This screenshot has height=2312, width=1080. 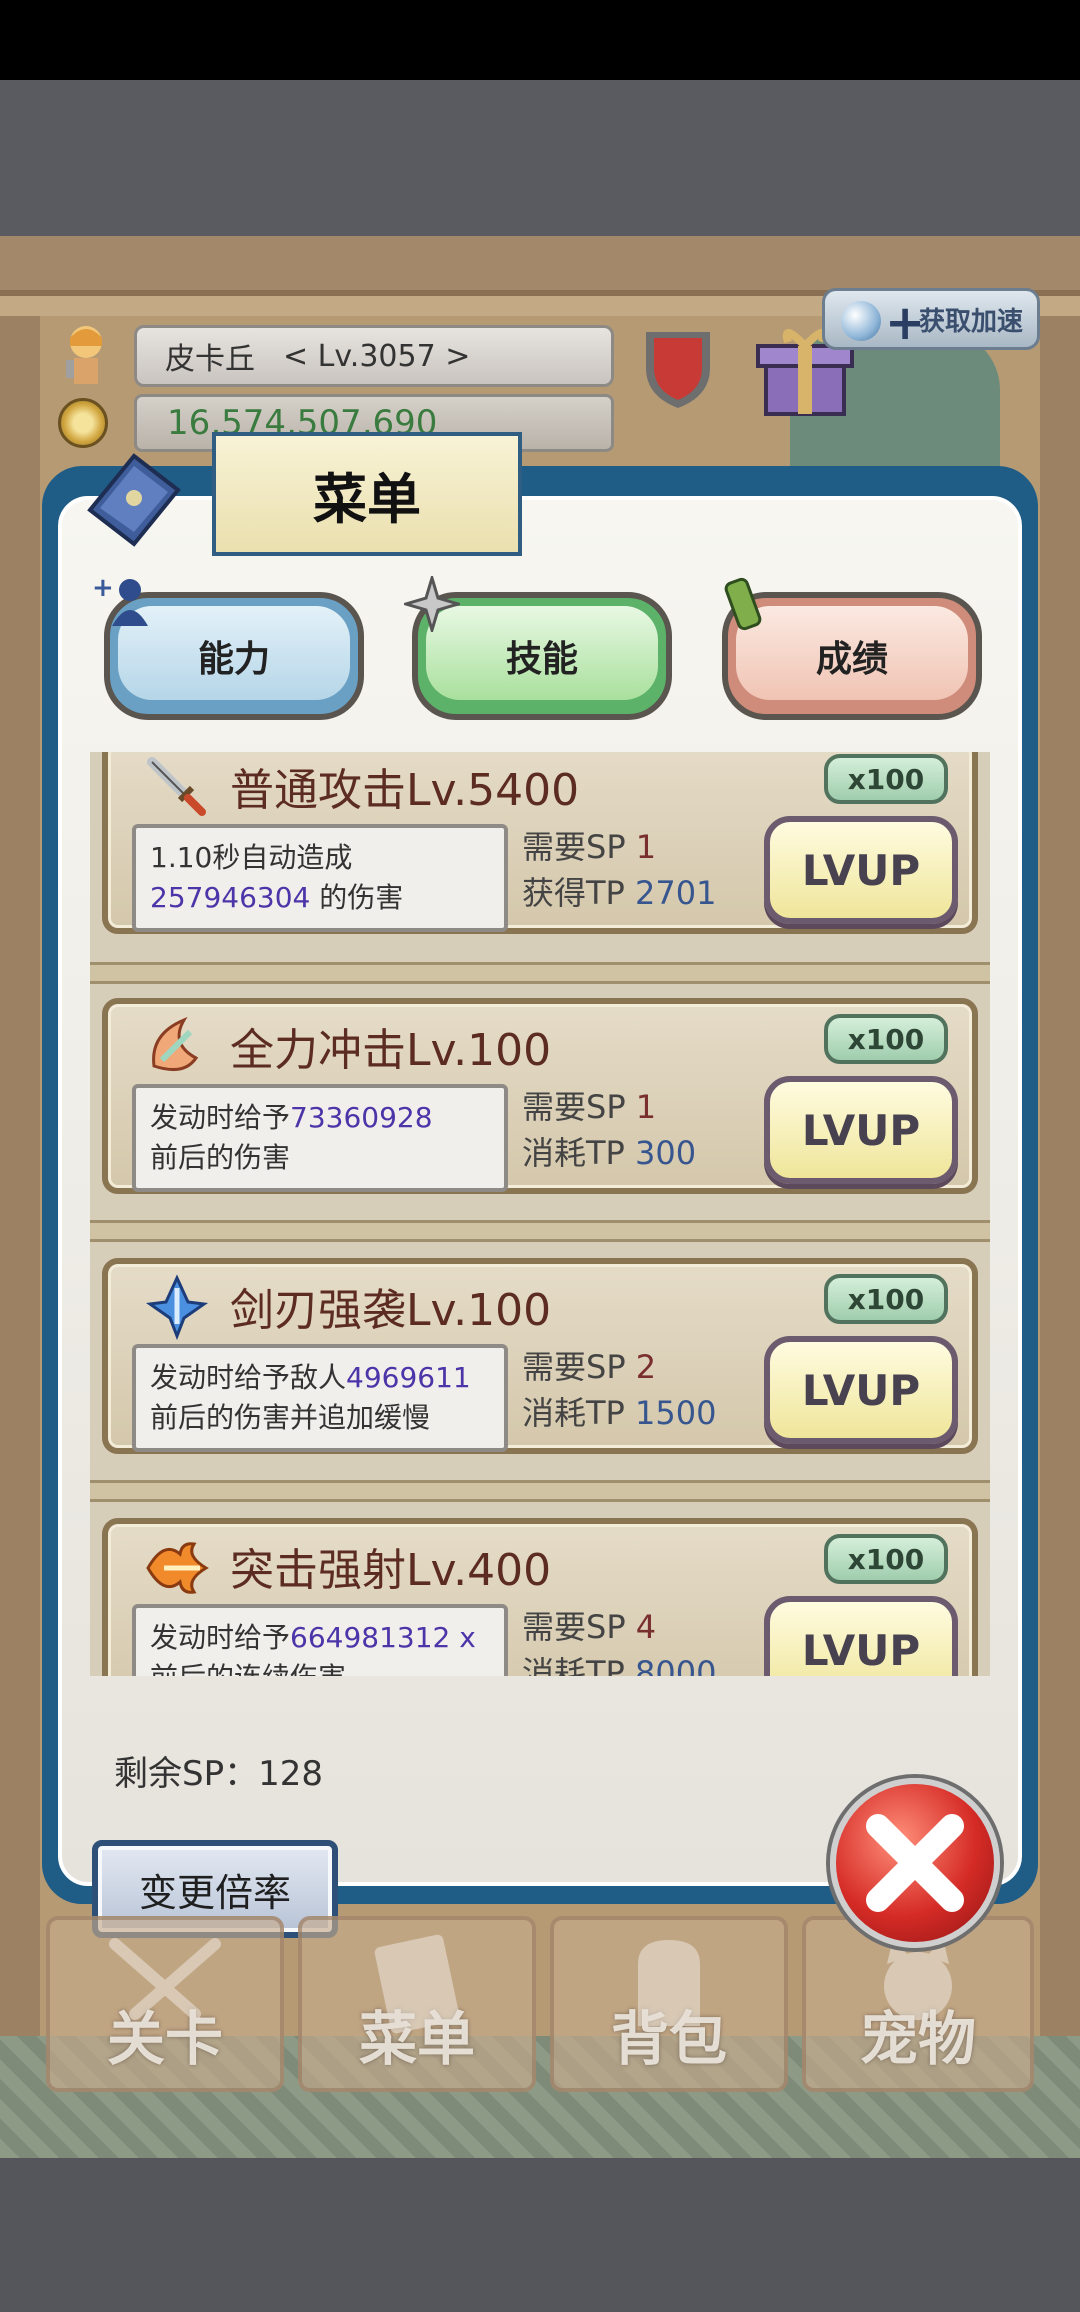 What do you see at coordinates (540, 2235) in the screenshot?
I see `bottom-letterbox` at bounding box center [540, 2235].